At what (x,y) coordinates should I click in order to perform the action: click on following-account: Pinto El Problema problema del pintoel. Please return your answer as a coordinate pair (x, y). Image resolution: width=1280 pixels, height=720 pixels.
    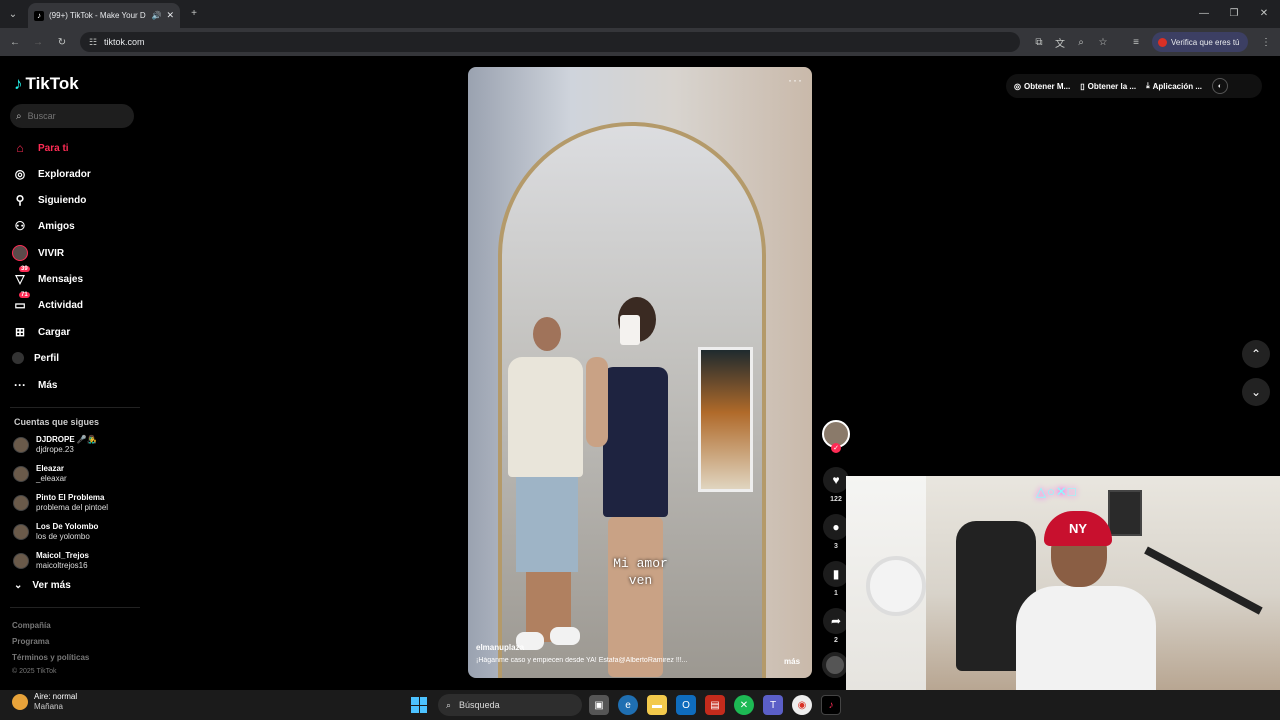
    Looking at the image, I should click on (60, 503).